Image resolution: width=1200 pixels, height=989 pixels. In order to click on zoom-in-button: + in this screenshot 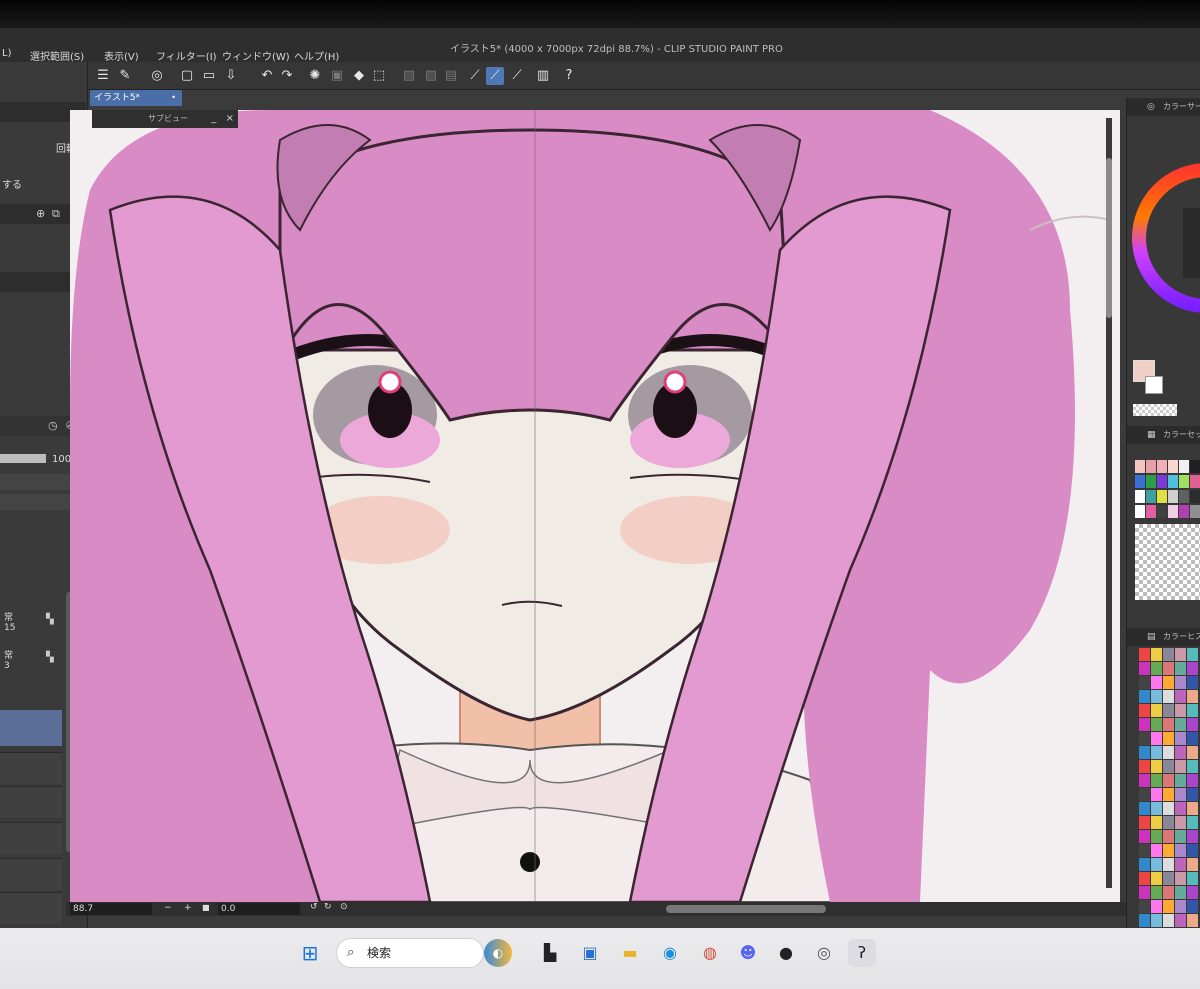, I will do `click(188, 908)`.